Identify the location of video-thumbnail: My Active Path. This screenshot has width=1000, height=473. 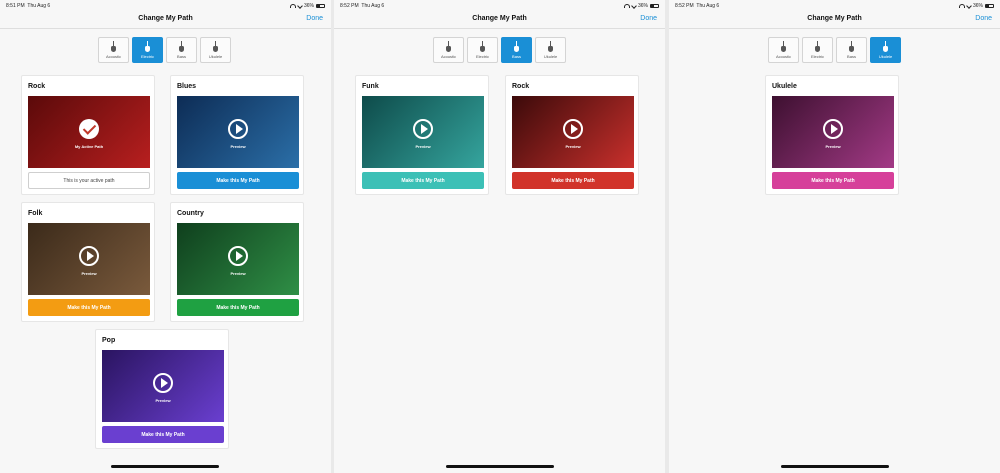
(89, 132).